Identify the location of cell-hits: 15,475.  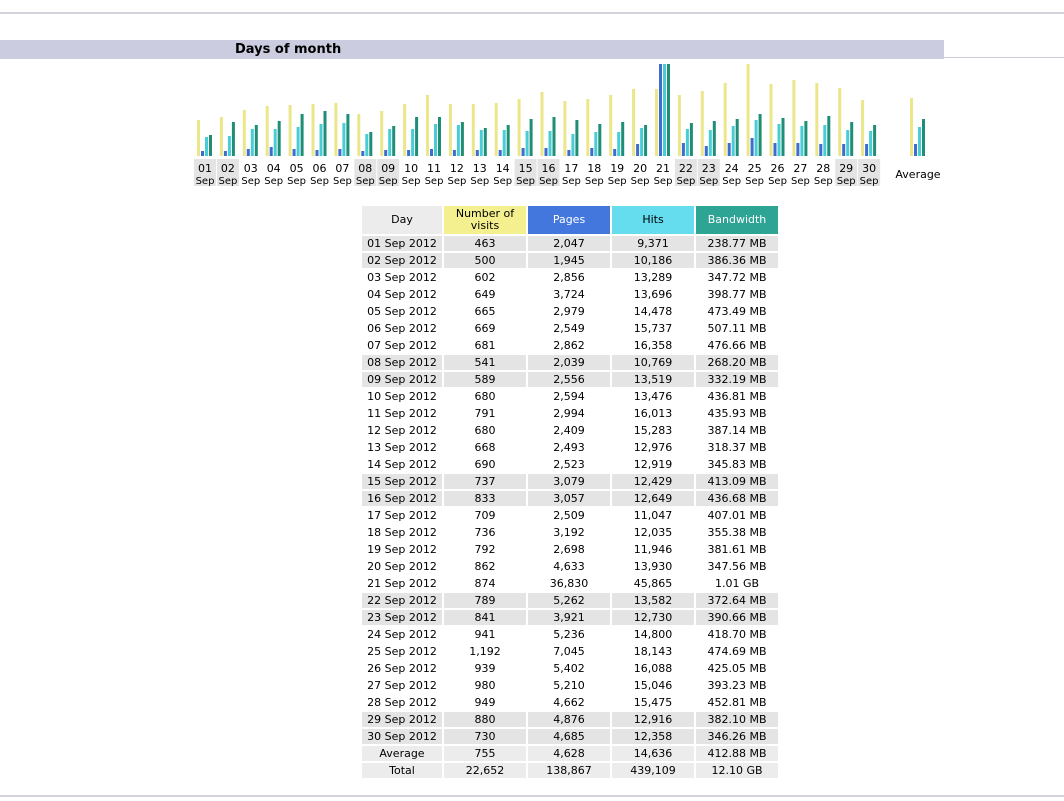
(653, 702).